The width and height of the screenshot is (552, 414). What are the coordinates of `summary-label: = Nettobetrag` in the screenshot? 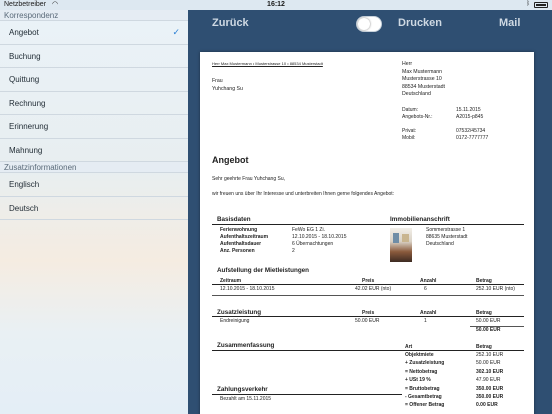 It's located at (421, 371).